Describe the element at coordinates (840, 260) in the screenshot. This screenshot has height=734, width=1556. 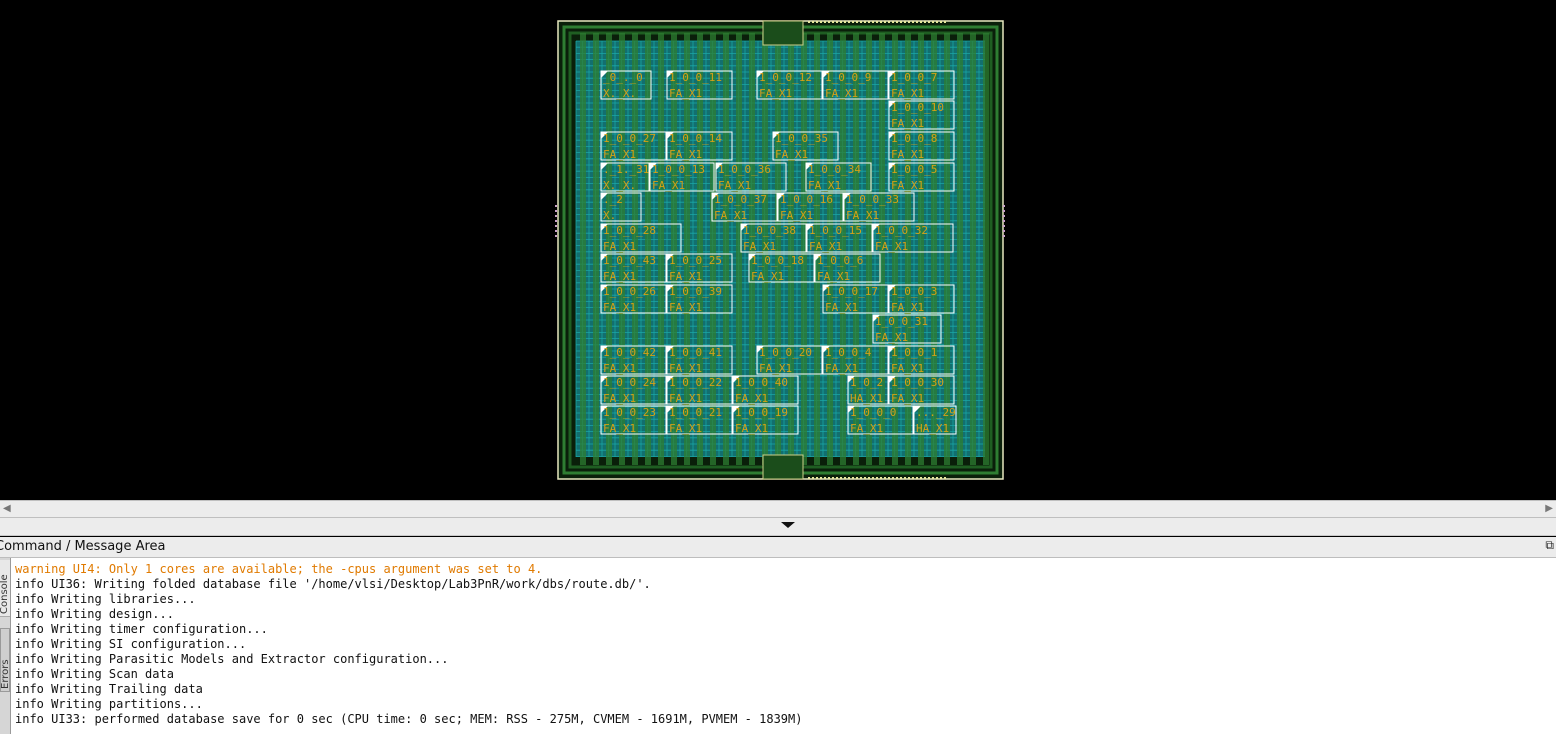
I see `cell-instance-name: 1_0_0_6` at that location.